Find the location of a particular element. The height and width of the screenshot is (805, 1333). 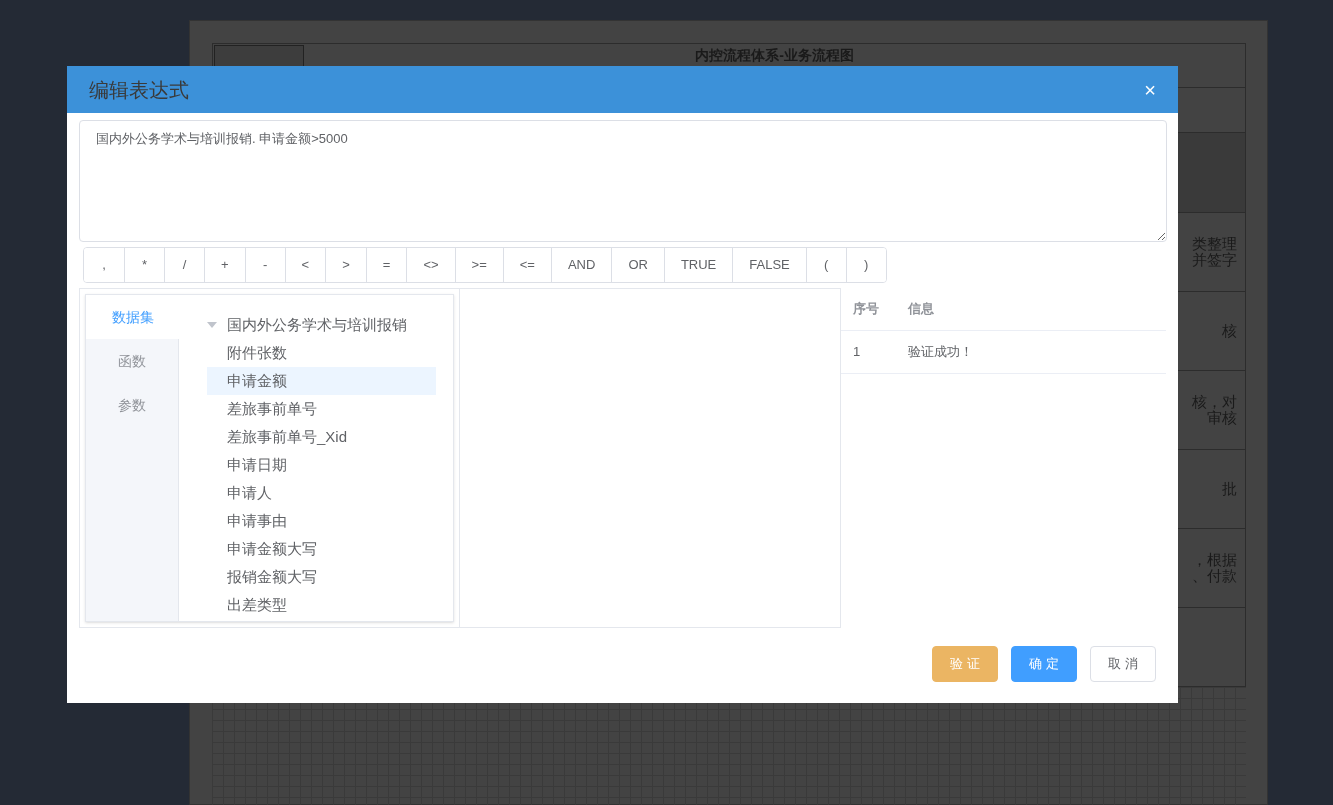

table-cell-text: 1 is located at coordinates (857, 352).